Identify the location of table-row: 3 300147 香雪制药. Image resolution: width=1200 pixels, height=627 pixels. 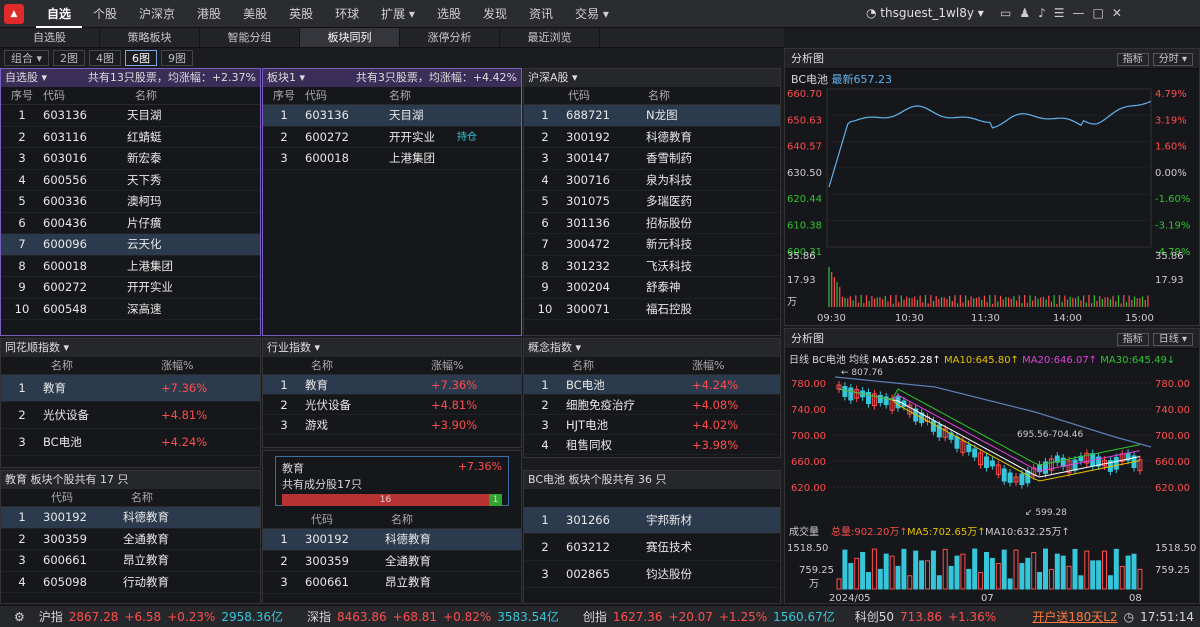
(652, 159).